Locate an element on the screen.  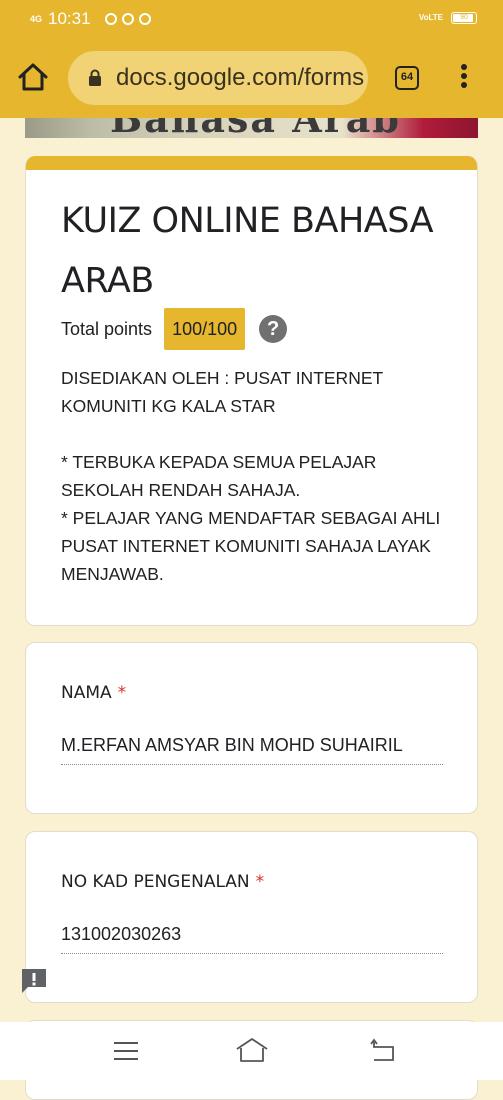
system-nav-bar is located at coordinates (251, 1051).